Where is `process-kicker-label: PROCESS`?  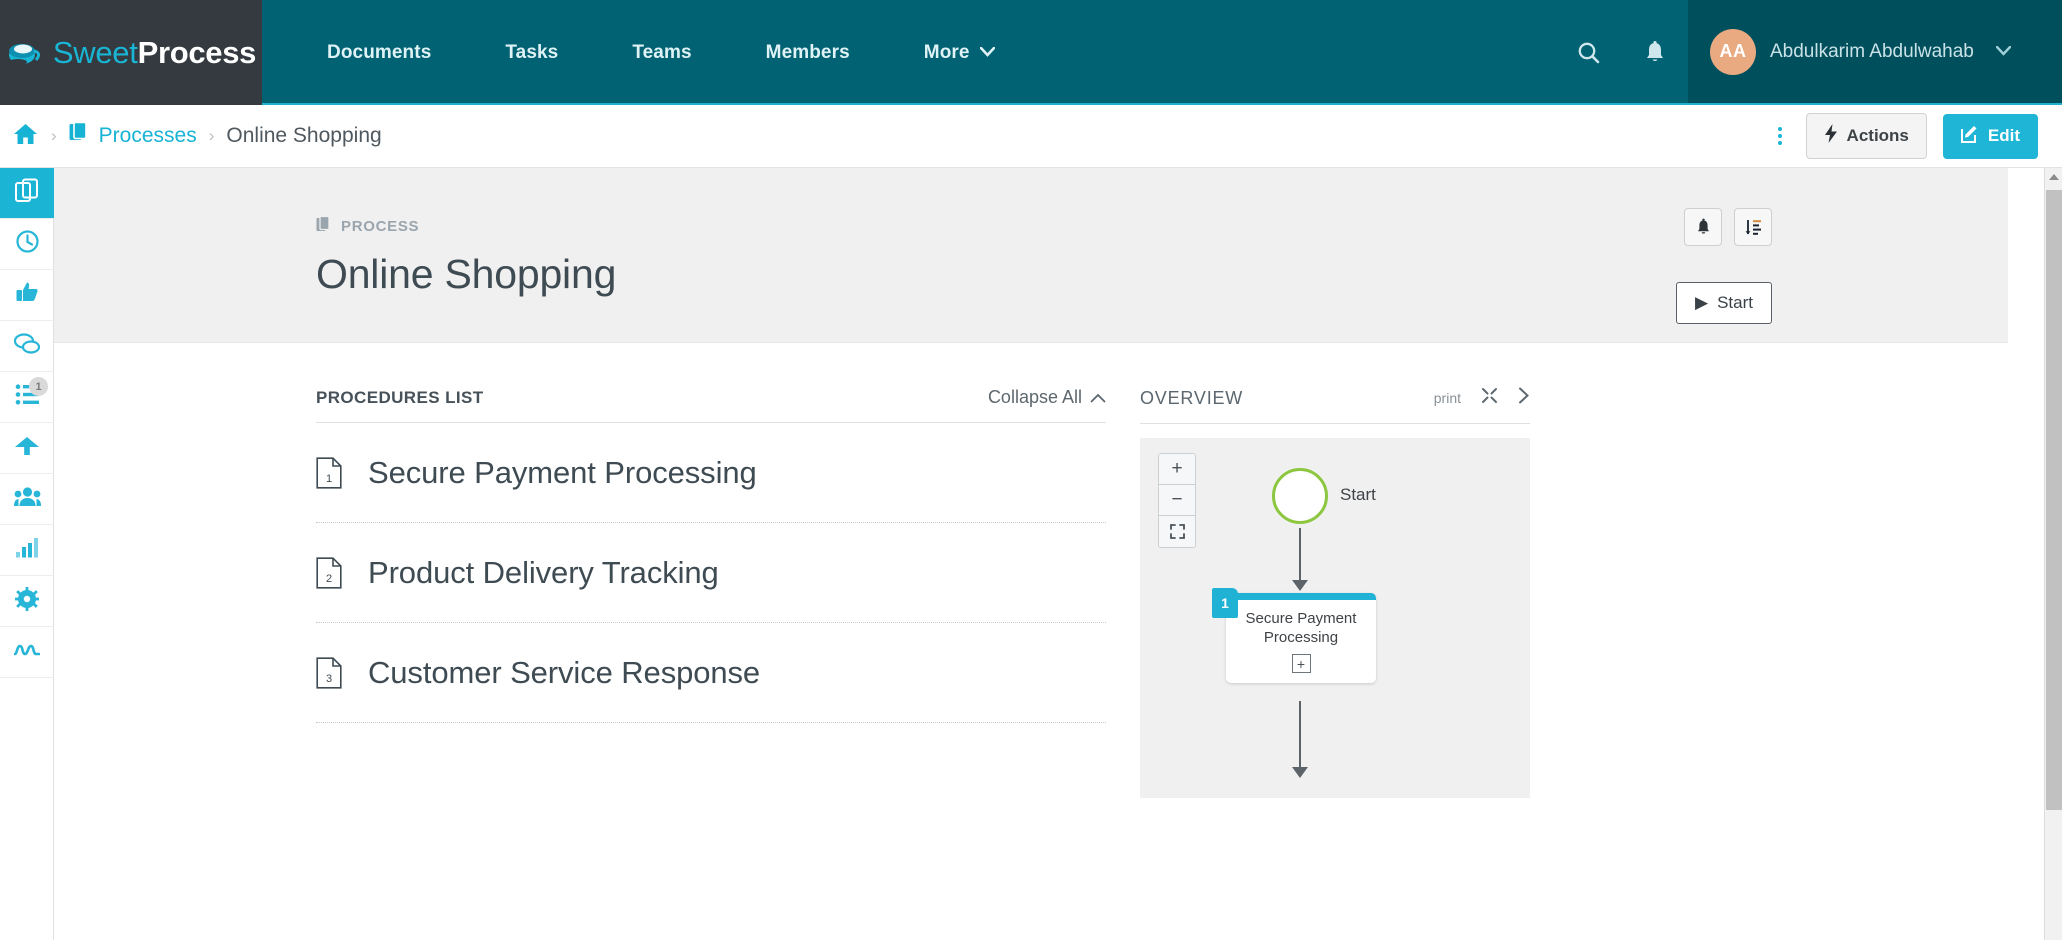 process-kicker-label: PROCESS is located at coordinates (380, 226).